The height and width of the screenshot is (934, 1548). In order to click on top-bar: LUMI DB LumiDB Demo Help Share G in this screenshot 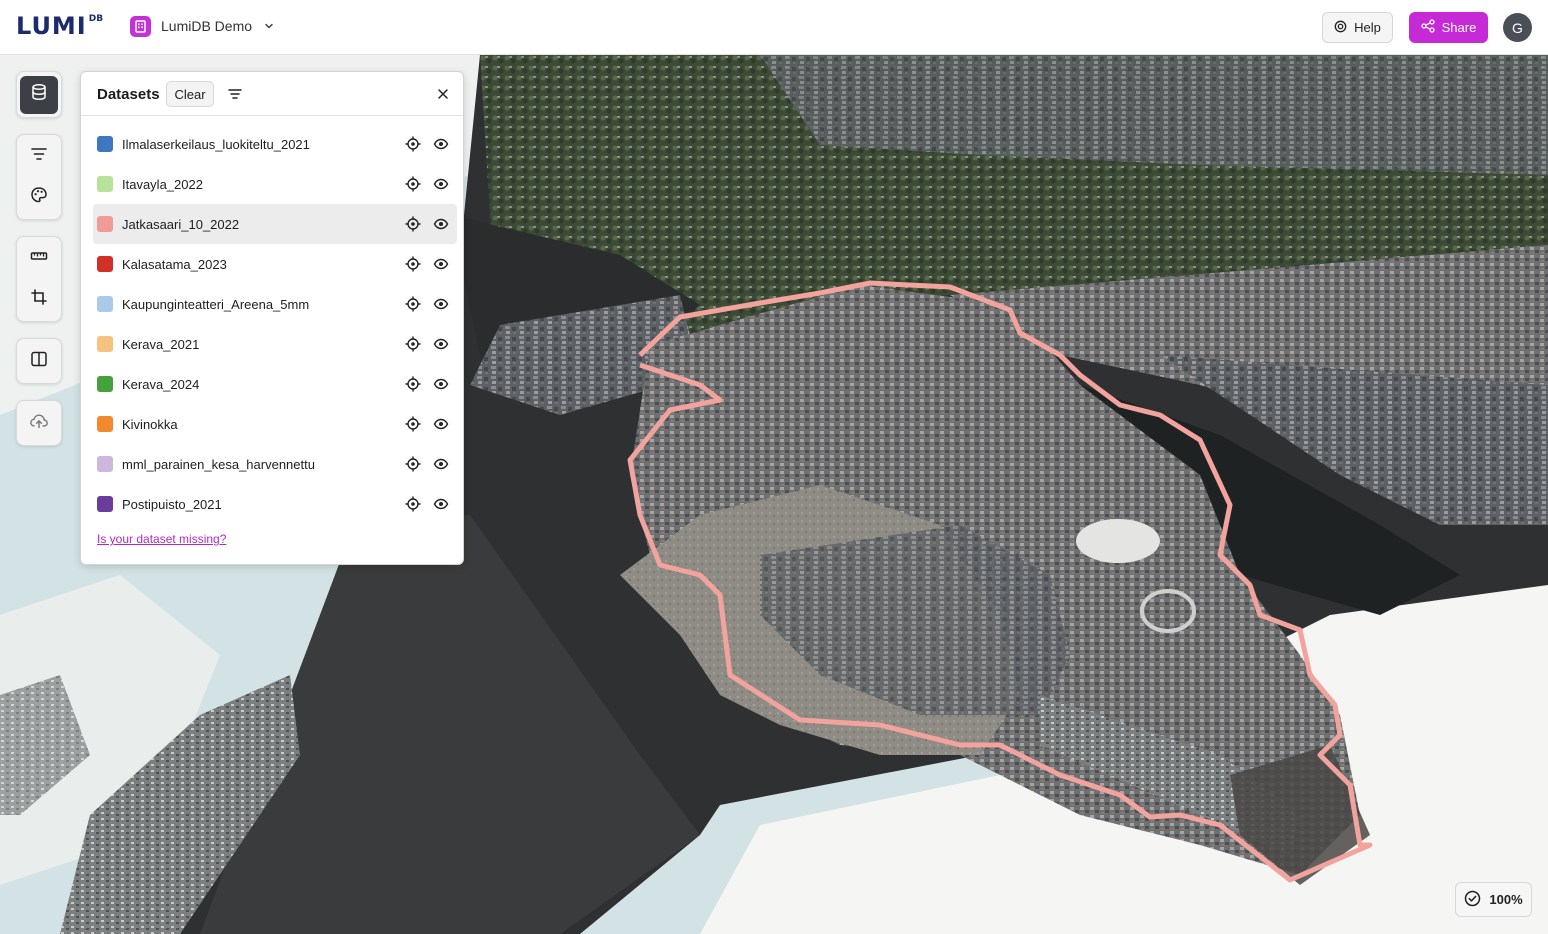, I will do `click(774, 27)`.